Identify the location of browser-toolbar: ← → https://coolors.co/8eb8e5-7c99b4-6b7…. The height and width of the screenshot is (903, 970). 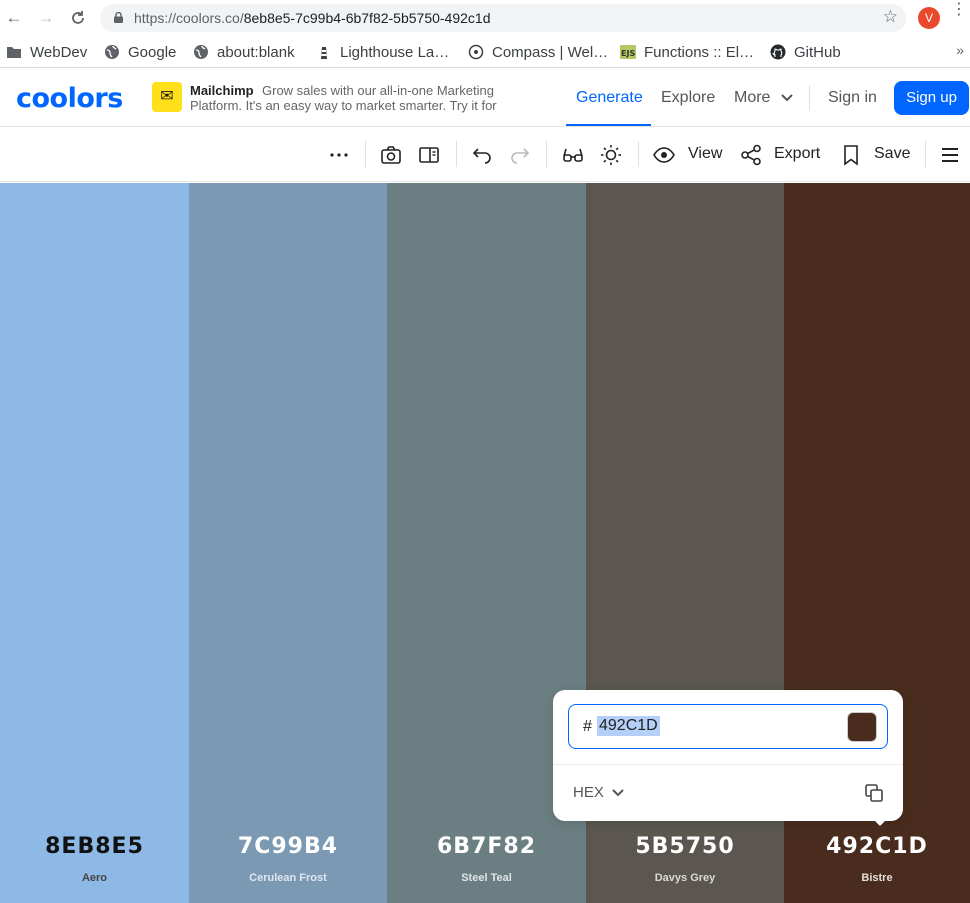
(485, 18).